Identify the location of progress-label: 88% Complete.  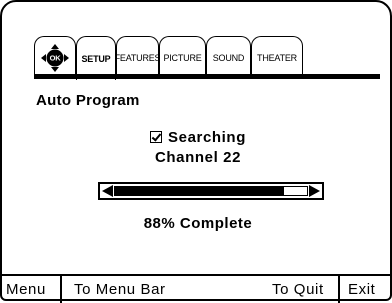
(198, 223).